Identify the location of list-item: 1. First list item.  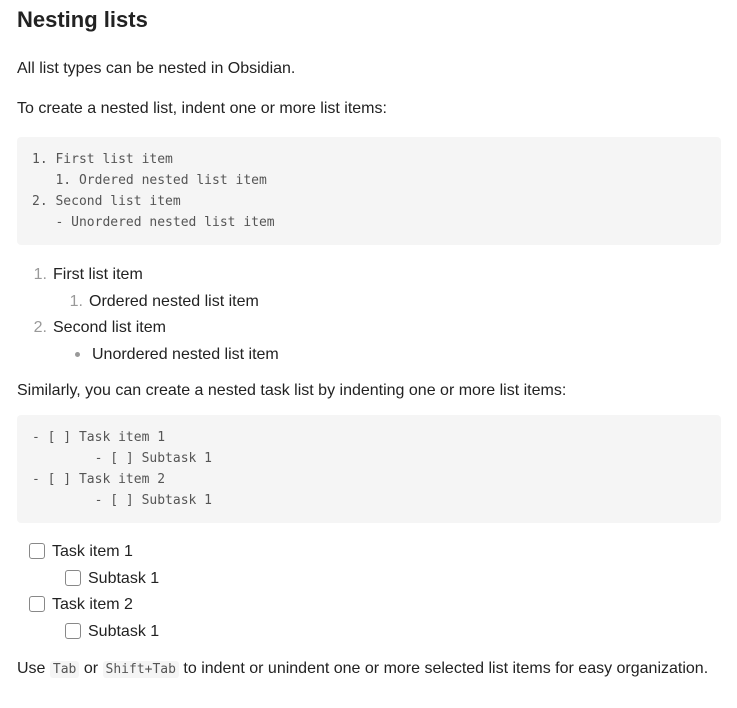
(369, 275).